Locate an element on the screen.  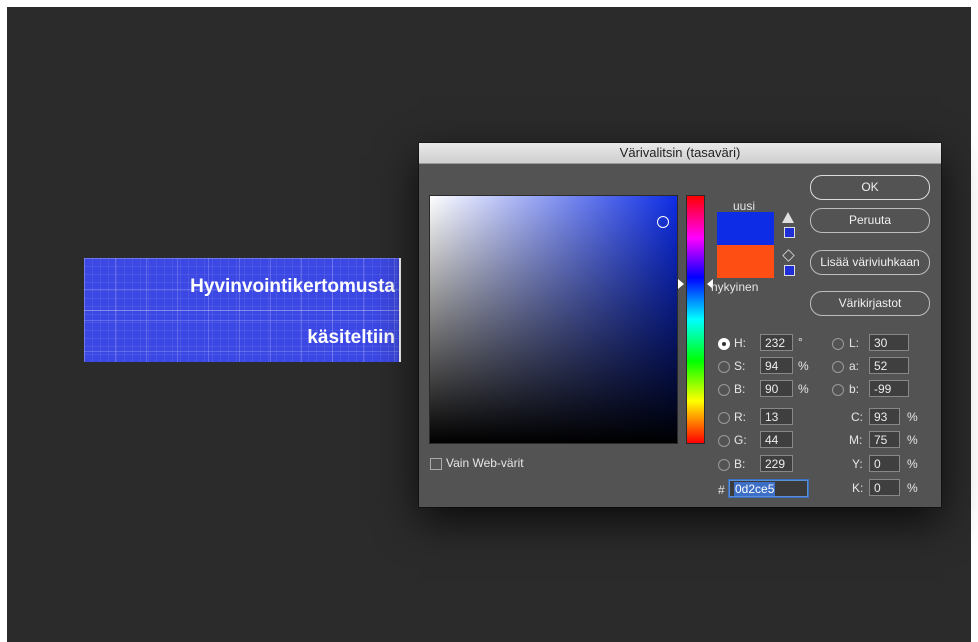
brightness-unit: % is located at coordinates (803, 389).